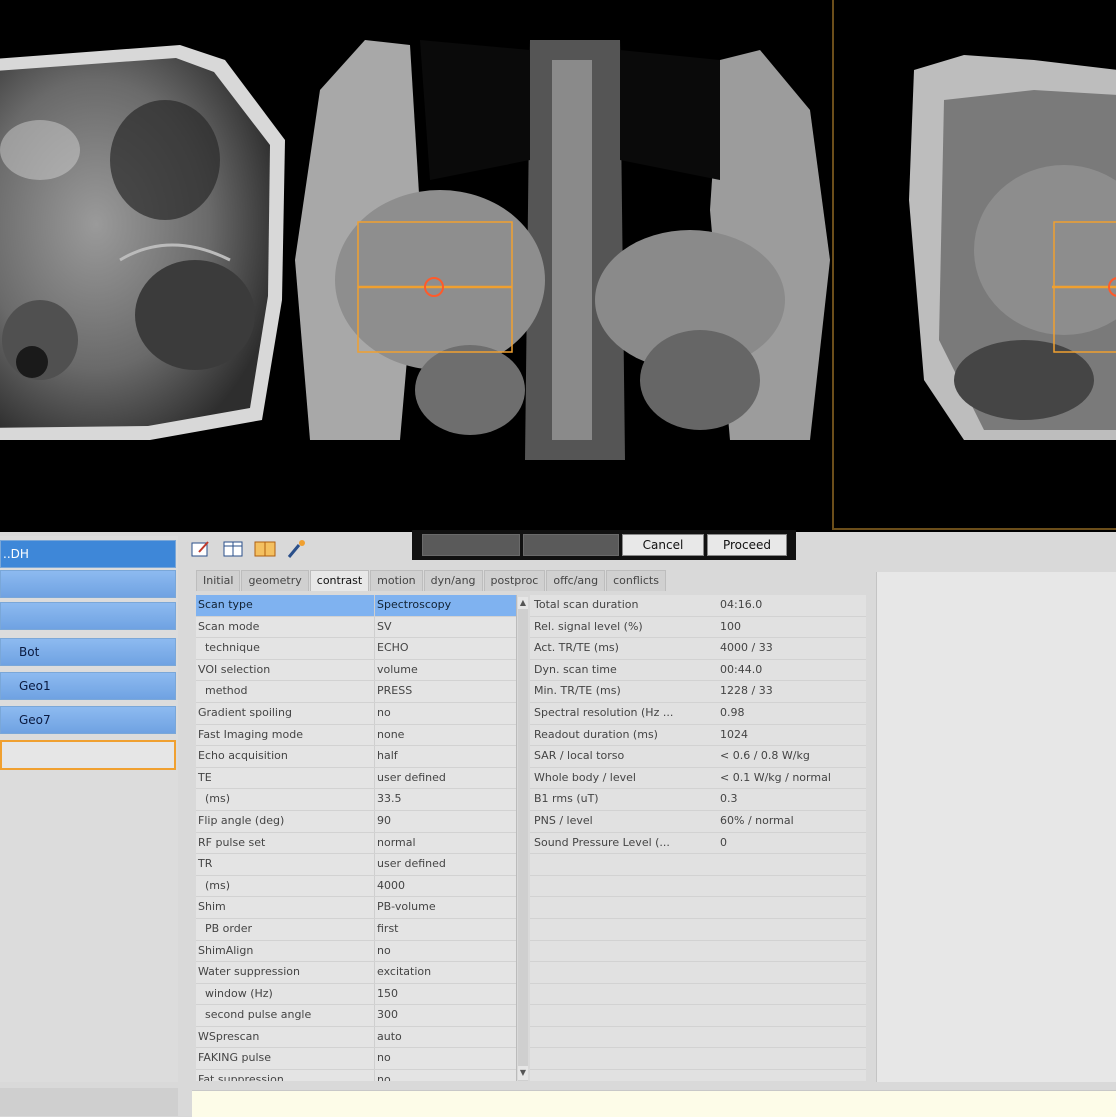 This screenshot has width=1116, height=1117. What do you see at coordinates (88, 652) in the screenshot?
I see `scan-list-item: Bot` at bounding box center [88, 652].